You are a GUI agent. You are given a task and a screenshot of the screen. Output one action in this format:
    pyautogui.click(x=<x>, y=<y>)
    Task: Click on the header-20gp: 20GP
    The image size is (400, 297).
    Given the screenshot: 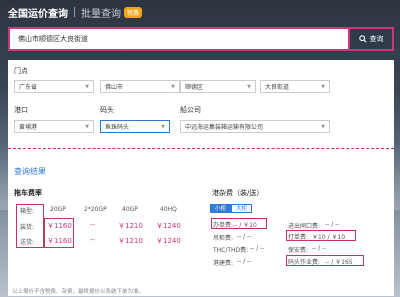 What is the action you would take?
    pyautogui.click(x=58, y=209)
    